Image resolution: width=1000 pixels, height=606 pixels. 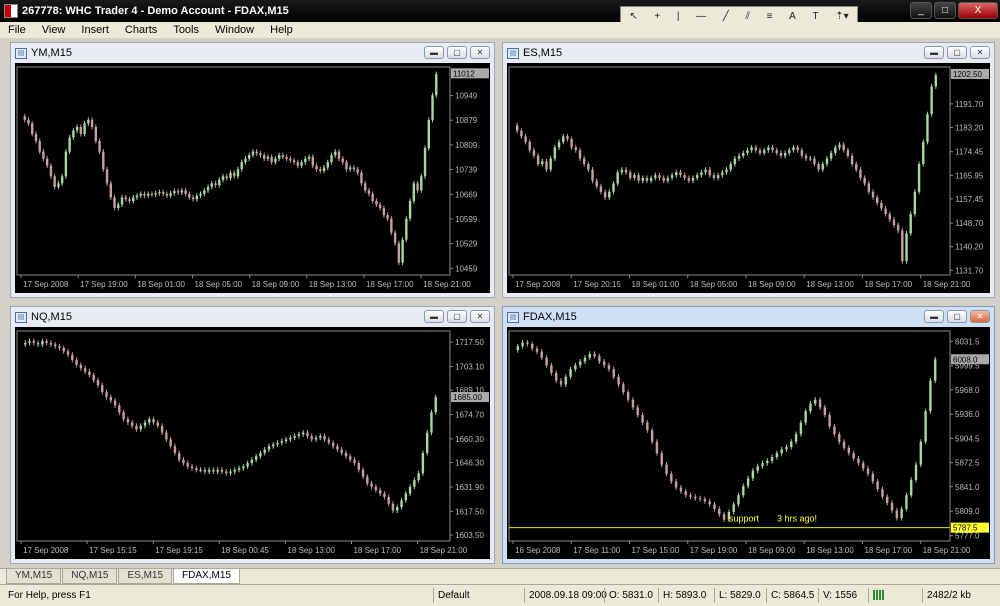 I want to click on chart-window-titlebar: ▤ FDAX,M15, so click(x=748, y=317).